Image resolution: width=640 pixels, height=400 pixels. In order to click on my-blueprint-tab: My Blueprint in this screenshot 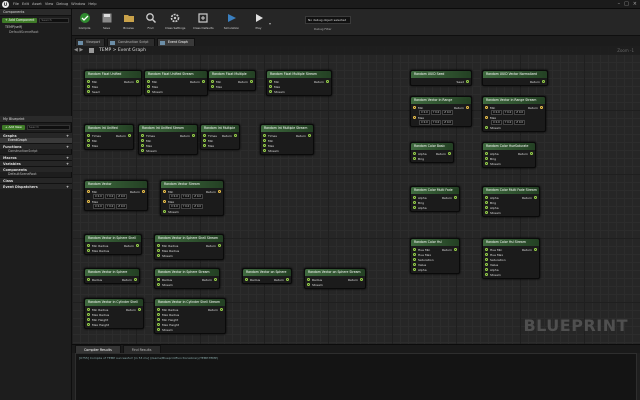, I will do `click(36, 119)`.